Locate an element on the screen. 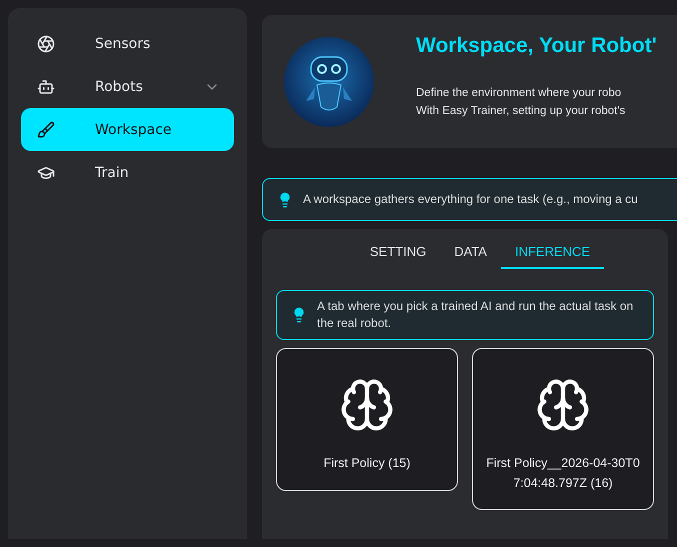 This screenshot has height=547, width=677. page-title: Workspace, Your Robot' is located at coordinates (536, 46).